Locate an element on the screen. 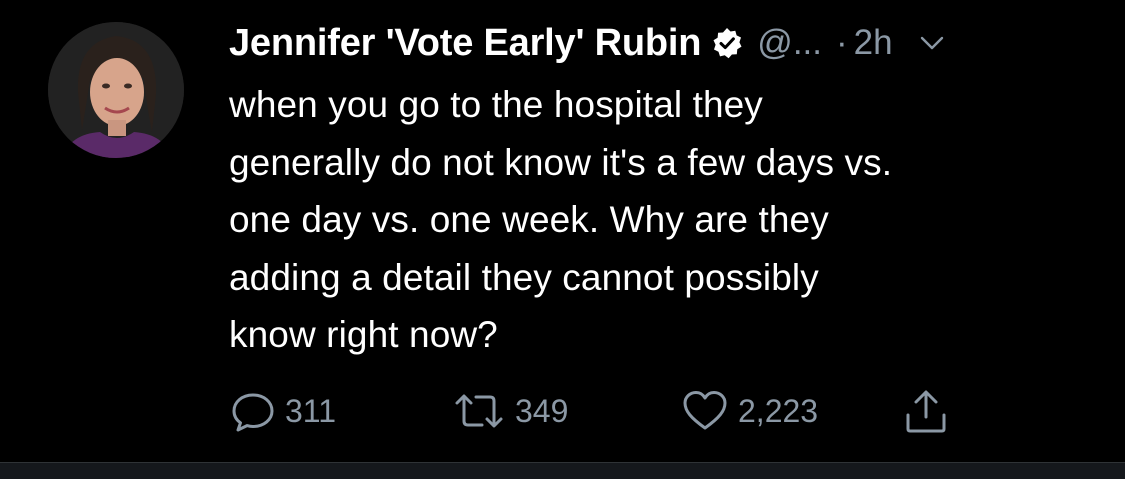 Image resolution: width=1125 pixels, height=479 pixels. tweet-text-line: one day vs. one week. Why are they is located at coordinates (529, 219).